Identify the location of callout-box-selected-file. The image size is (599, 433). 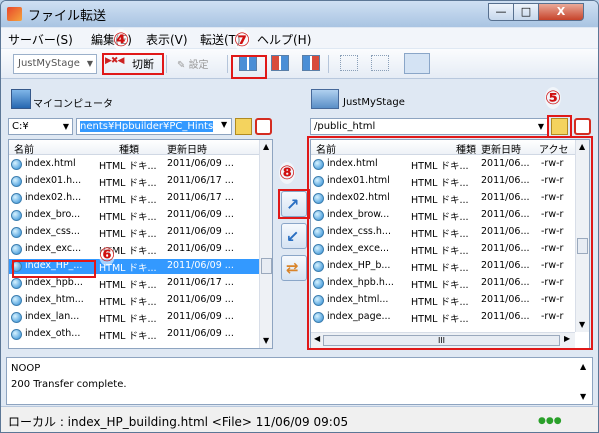
(54, 269).